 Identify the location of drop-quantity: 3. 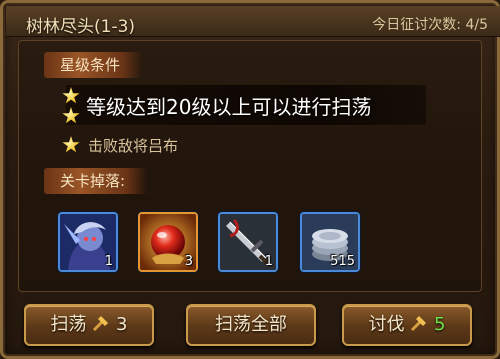
(188, 261).